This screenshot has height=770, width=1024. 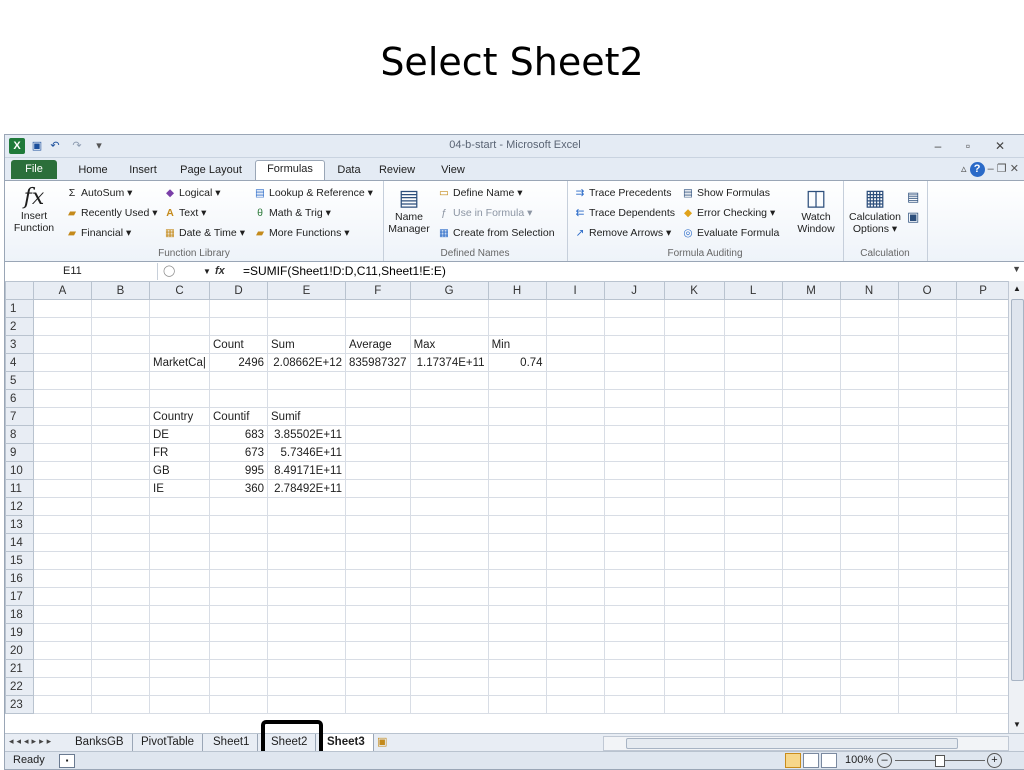 What do you see at coordinates (62, 560) in the screenshot?
I see `cell-a15` at bounding box center [62, 560].